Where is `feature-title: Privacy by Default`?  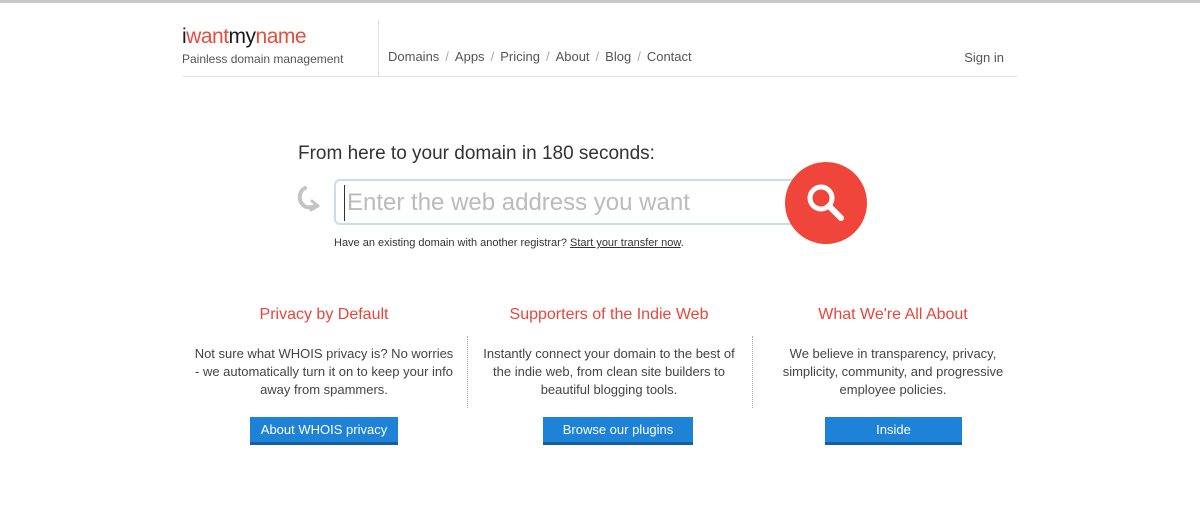 feature-title: Privacy by Default is located at coordinates (324, 314).